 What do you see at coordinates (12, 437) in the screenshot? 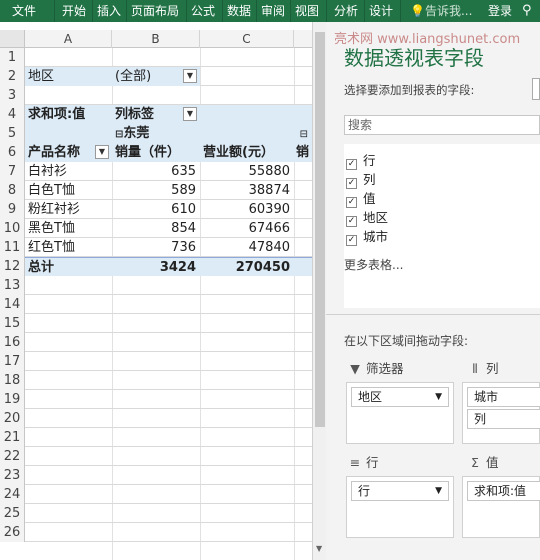
I see `row-number: 21` at bounding box center [12, 437].